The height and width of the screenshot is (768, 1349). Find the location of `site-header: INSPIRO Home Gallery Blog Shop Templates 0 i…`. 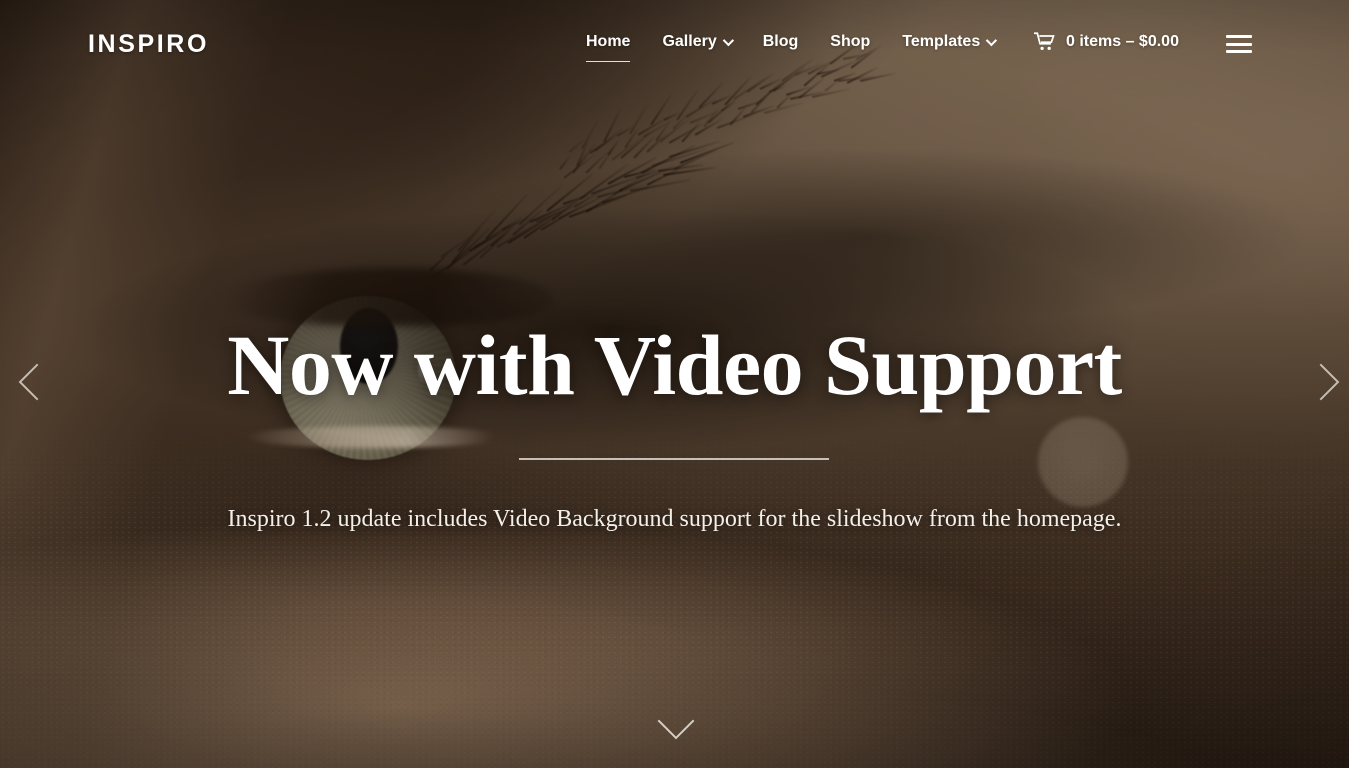

site-header: INSPIRO Home Gallery Blog Shop Templates 0 i… is located at coordinates (674, 44).